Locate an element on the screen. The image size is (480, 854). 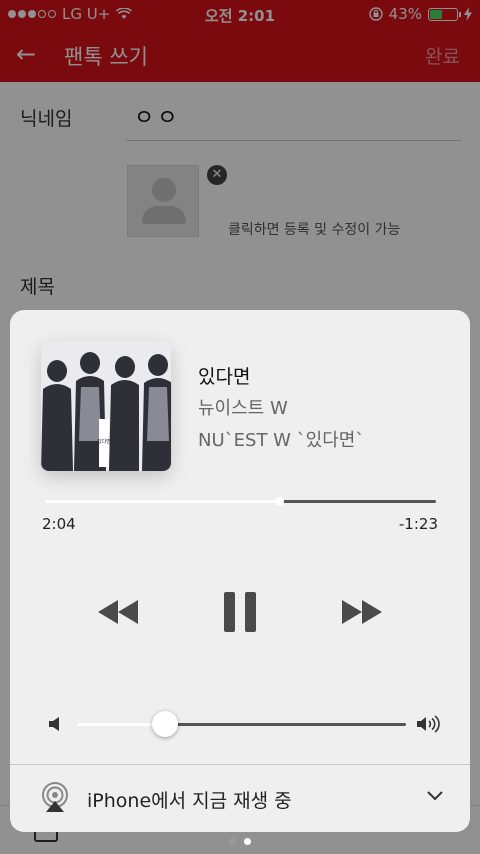
divider is located at coordinates (240, 764).